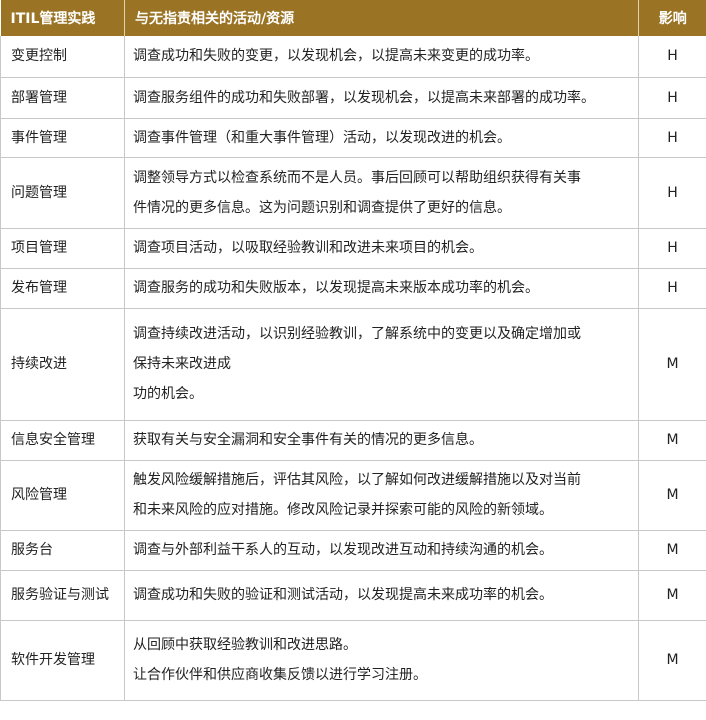 Image resolution: width=706 pixels, height=720 pixels. I want to click on description-line: 触发风险缓解措施后，评估其风险，以了解如何改进缓解措施以及对当前, so click(357, 480).